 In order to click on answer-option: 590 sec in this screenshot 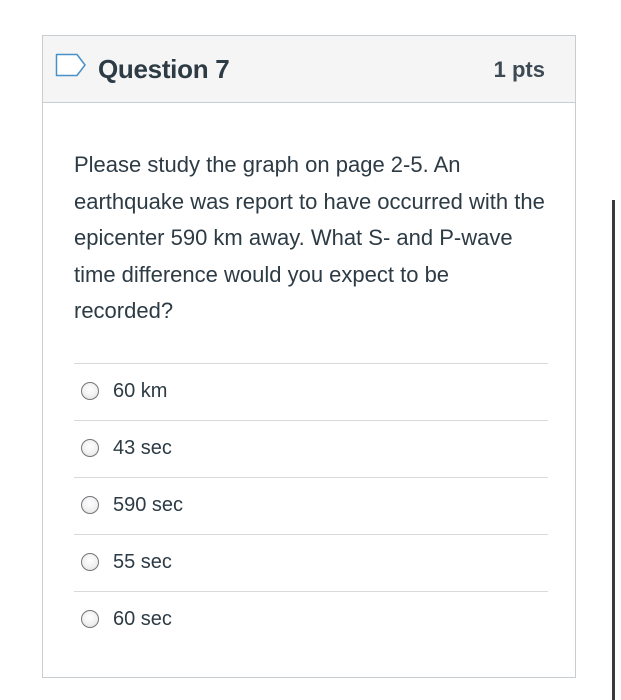, I will do `click(311, 505)`.